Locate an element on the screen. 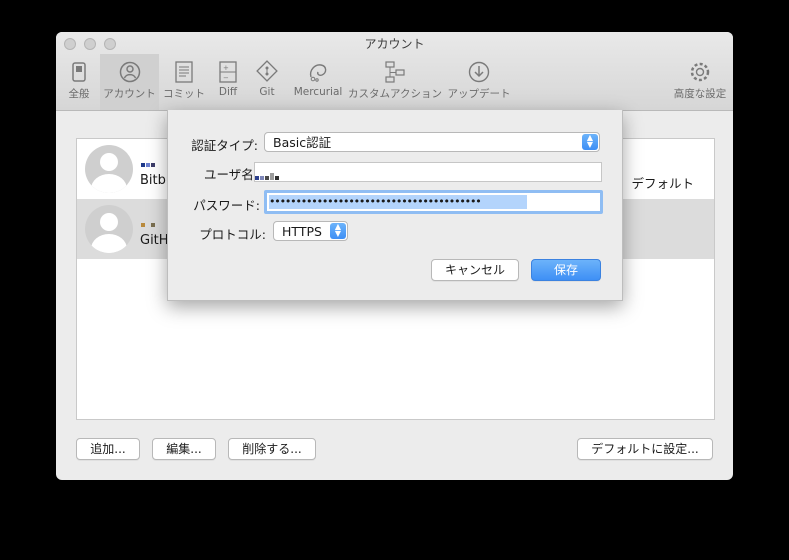 This screenshot has width=789, height=560. toolbar-diff: + − Diff is located at coordinates (228, 82).